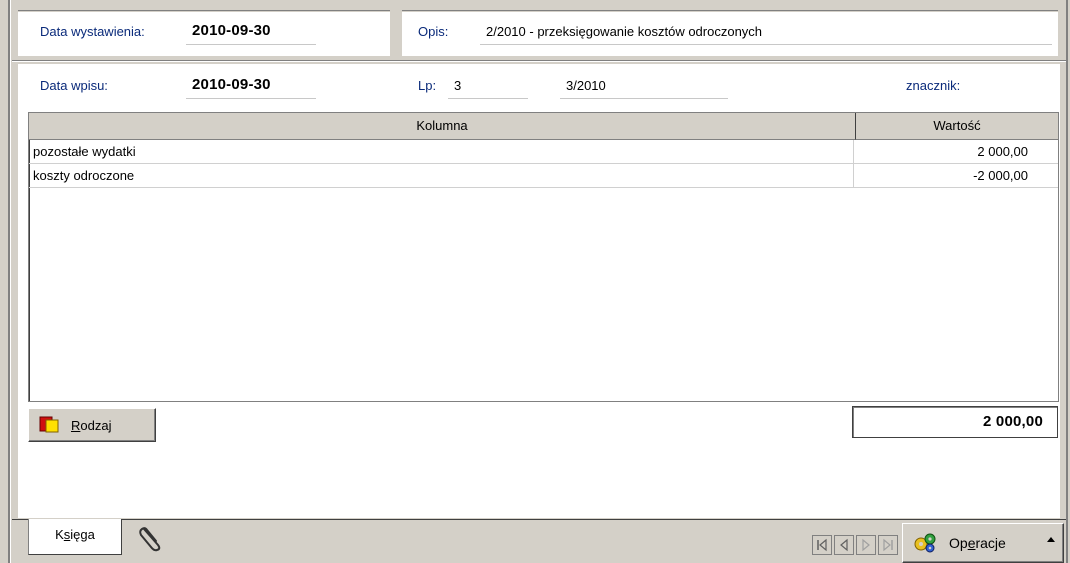  What do you see at coordinates (488, 86) in the screenshot?
I see `lp-field: 3` at bounding box center [488, 86].